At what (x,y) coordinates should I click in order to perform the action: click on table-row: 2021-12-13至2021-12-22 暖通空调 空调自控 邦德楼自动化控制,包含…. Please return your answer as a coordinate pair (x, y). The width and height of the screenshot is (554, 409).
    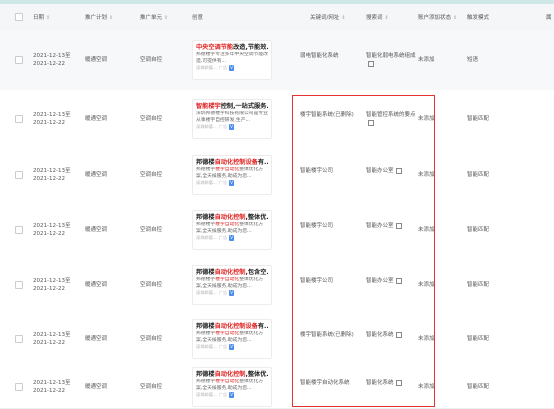
    Looking at the image, I should click on (277, 285).